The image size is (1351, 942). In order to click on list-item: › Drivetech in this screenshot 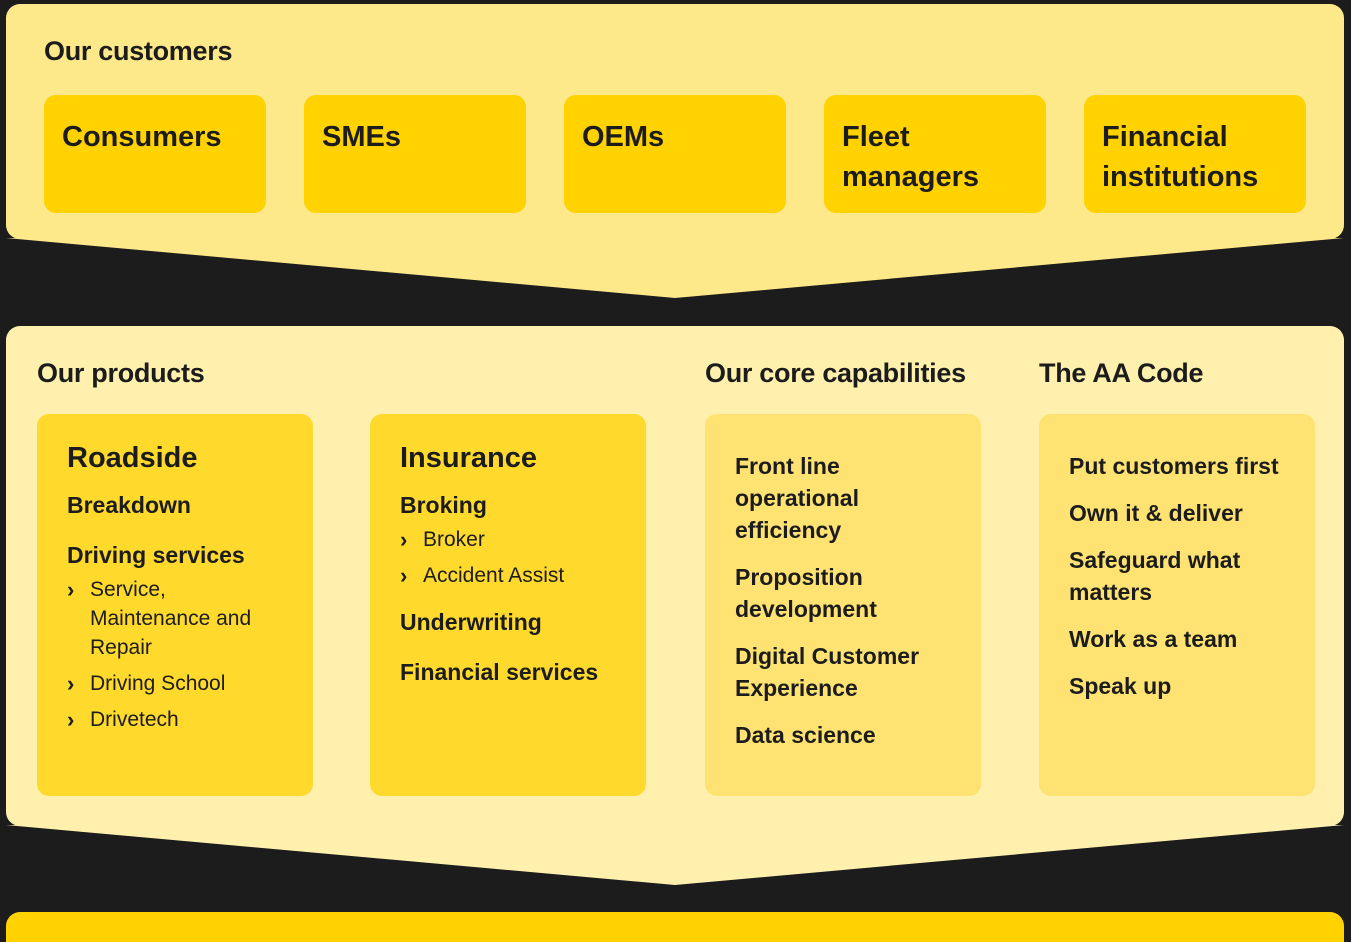, I will do `click(123, 719)`.